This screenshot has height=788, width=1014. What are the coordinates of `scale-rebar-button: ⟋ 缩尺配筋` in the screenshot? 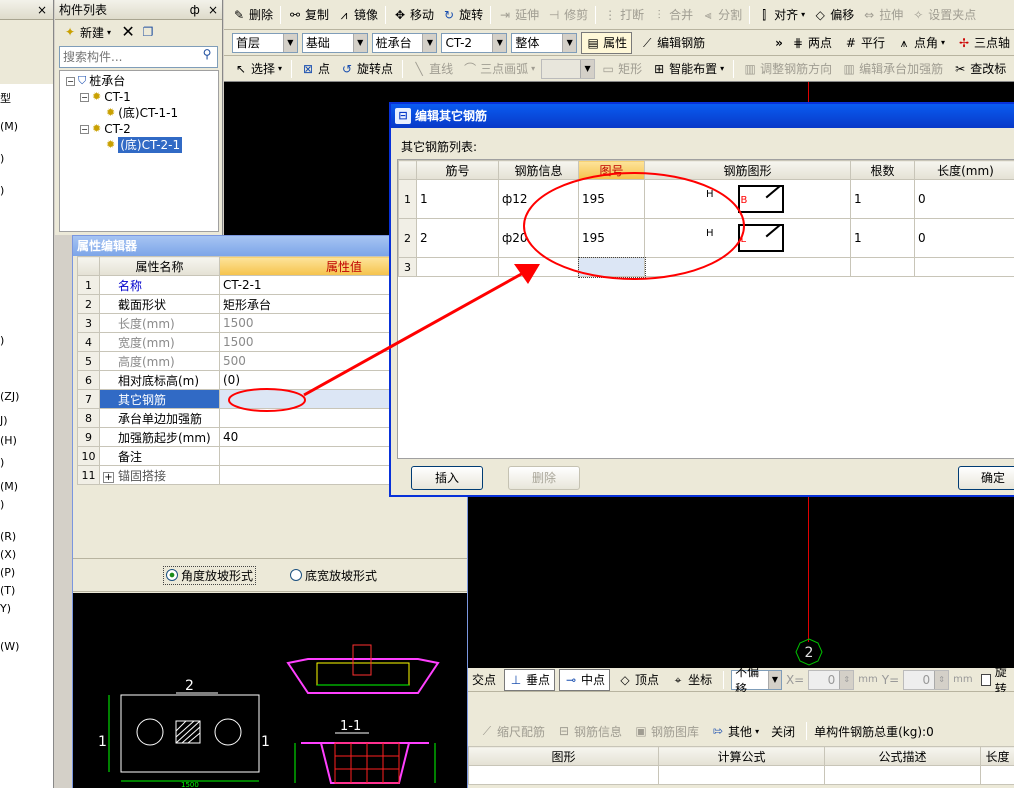 It's located at (512, 731).